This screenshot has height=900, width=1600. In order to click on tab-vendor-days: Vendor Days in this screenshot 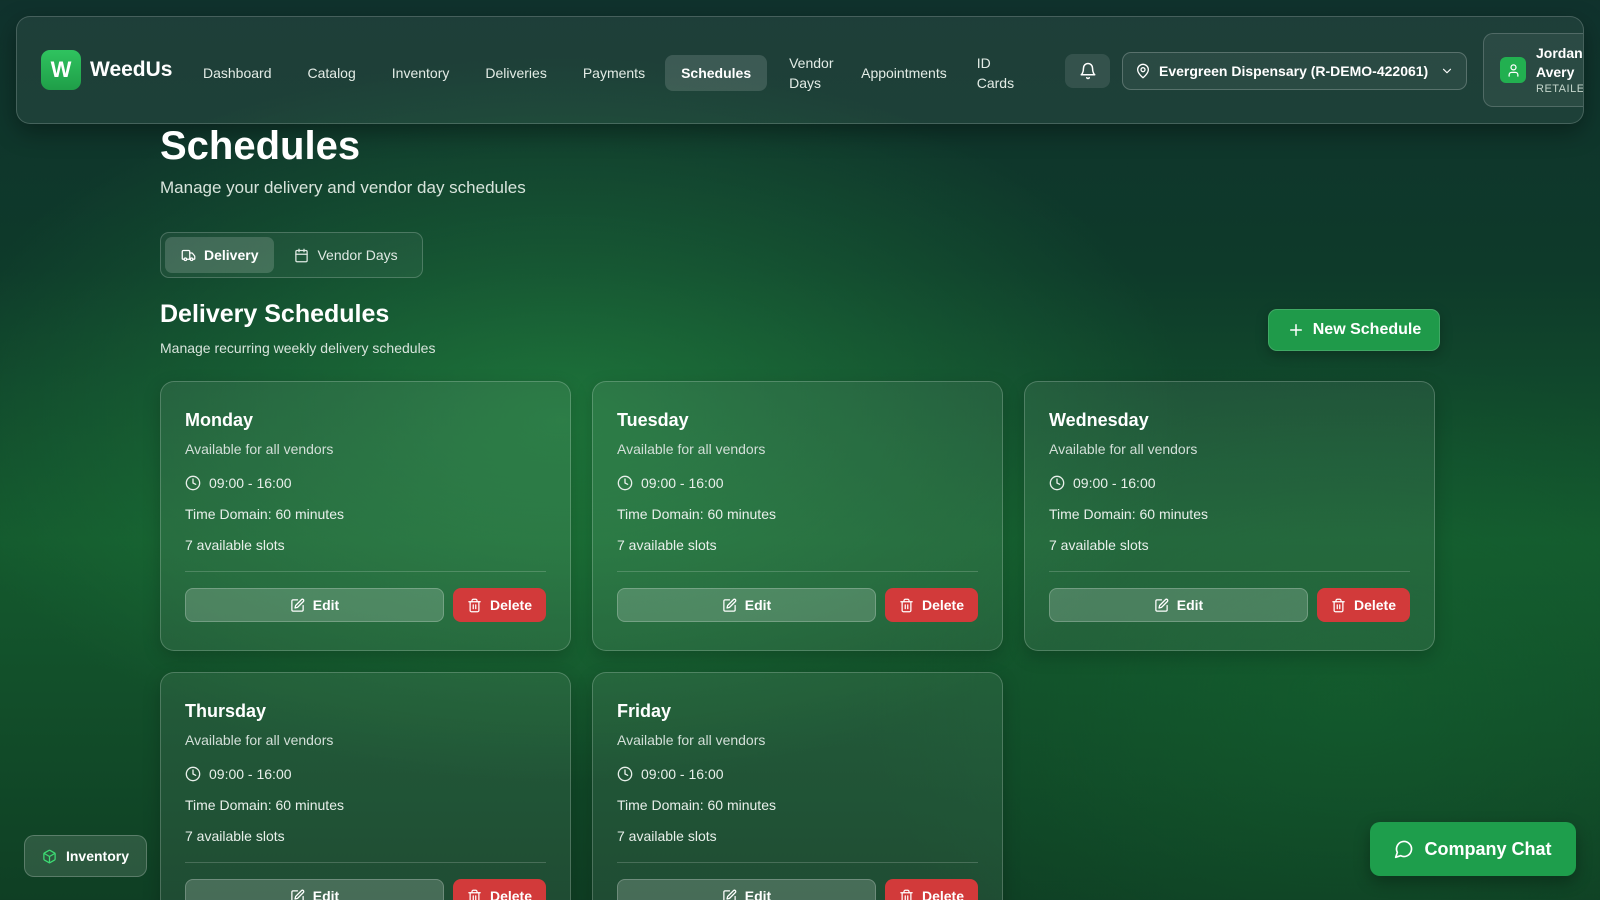, I will do `click(345, 255)`.